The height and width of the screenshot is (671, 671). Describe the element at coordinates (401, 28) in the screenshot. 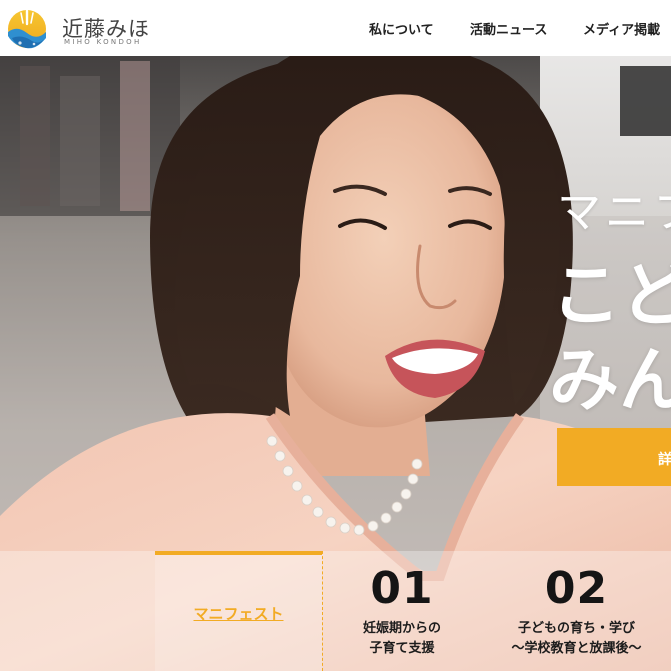

I see `nav-about: 私について` at that location.